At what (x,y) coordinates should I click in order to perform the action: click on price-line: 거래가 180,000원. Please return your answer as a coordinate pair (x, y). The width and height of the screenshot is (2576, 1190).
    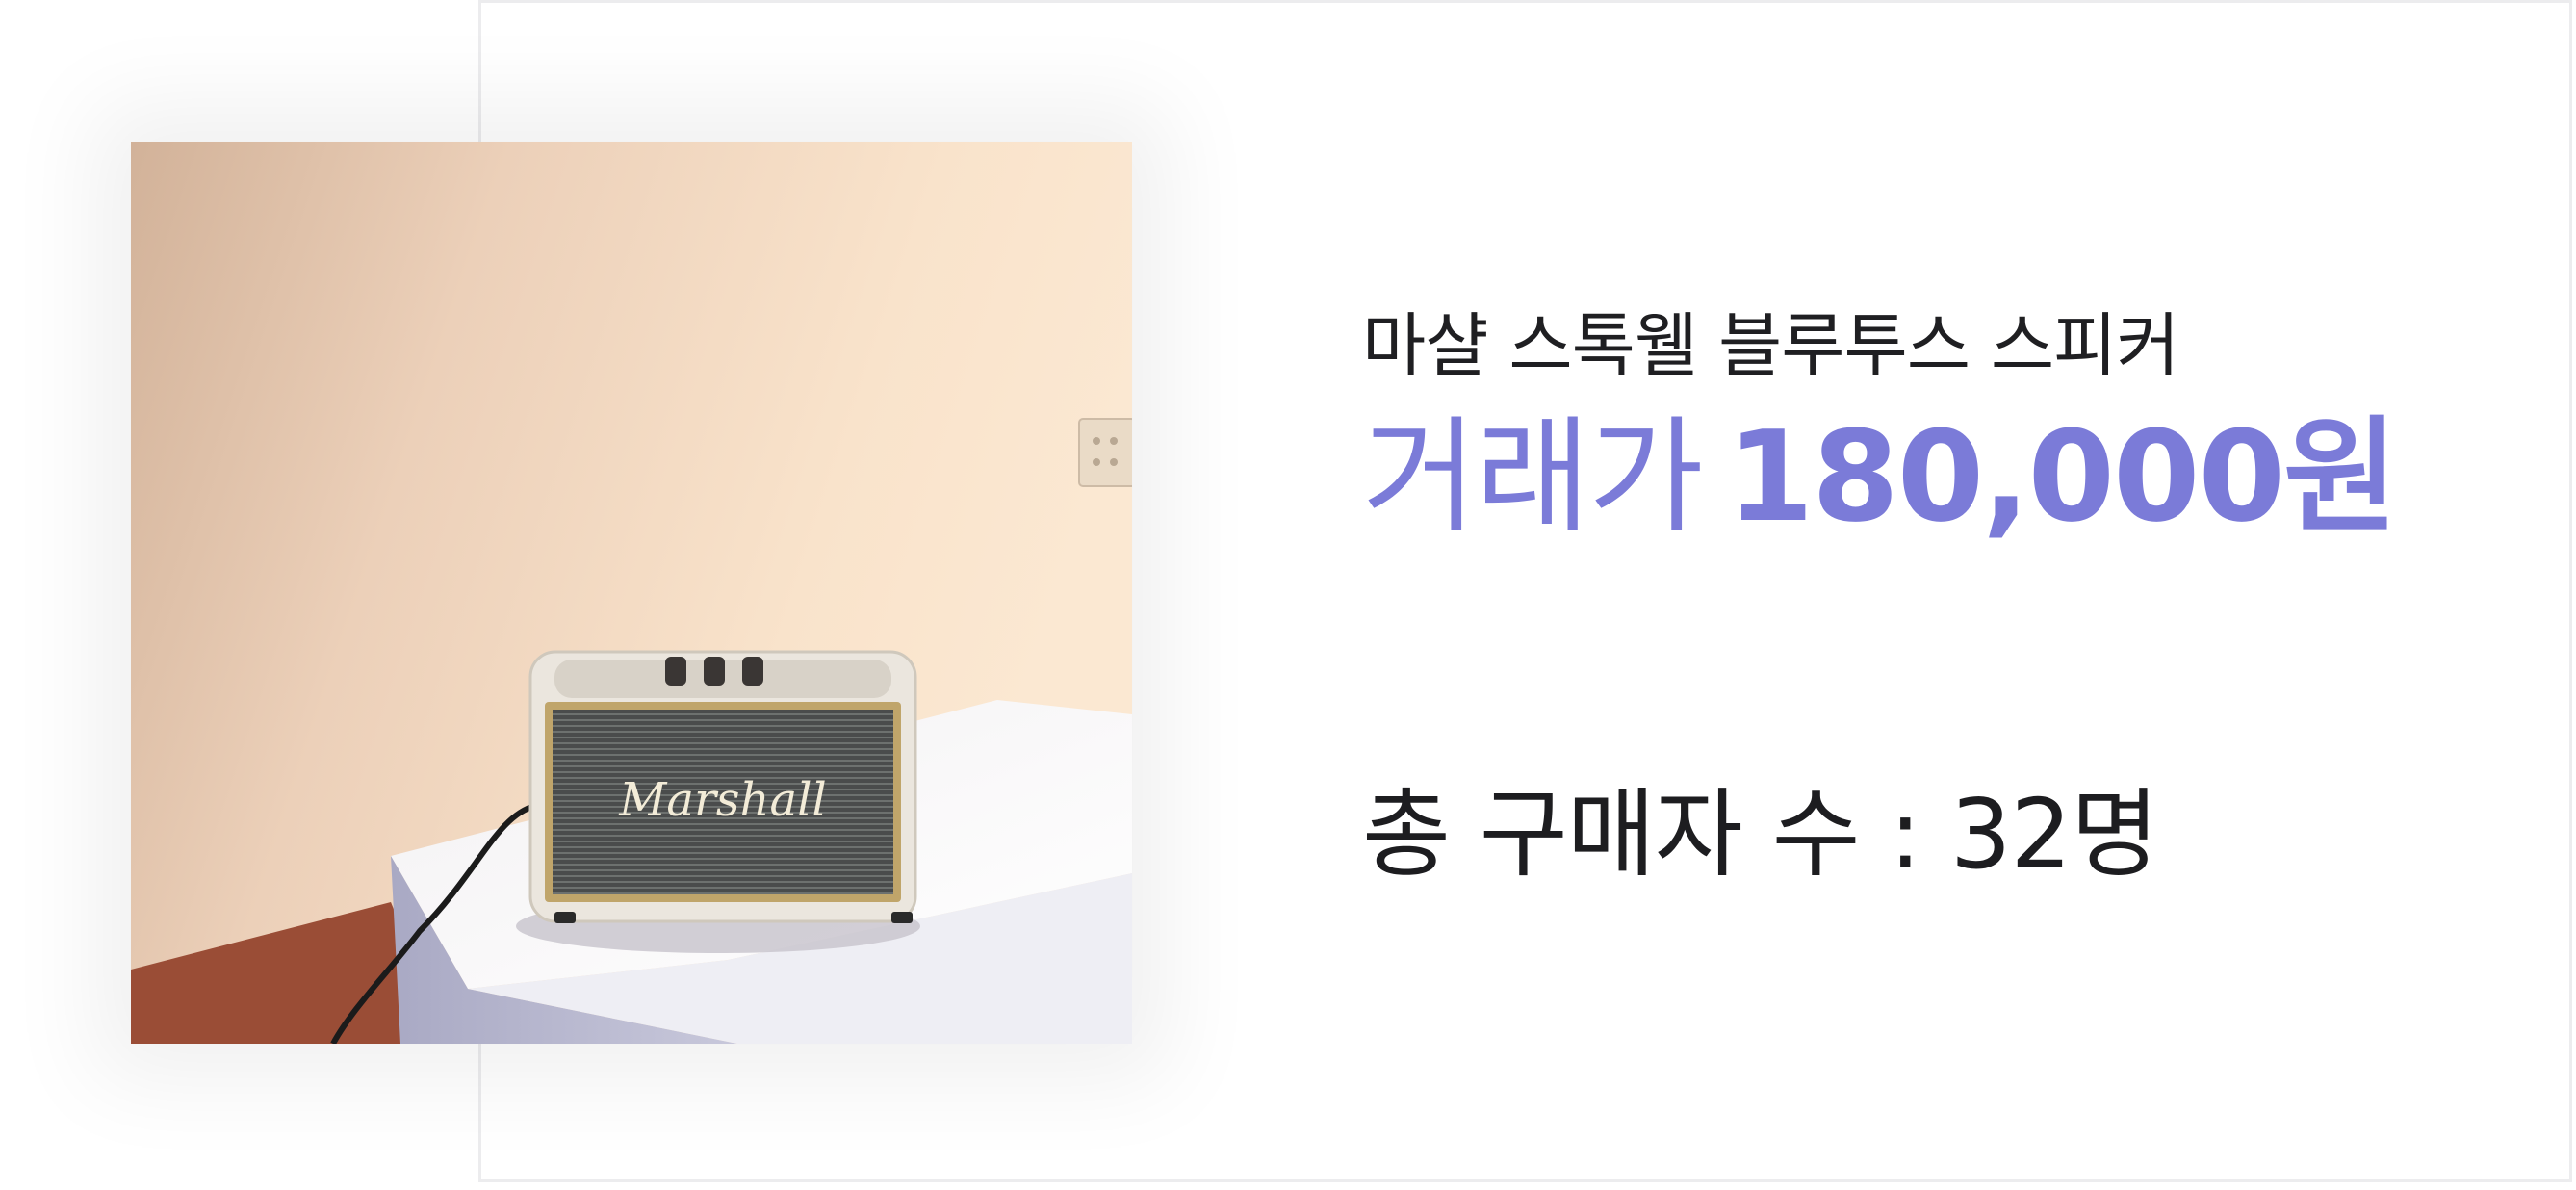
    Looking at the image, I should click on (1881, 477).